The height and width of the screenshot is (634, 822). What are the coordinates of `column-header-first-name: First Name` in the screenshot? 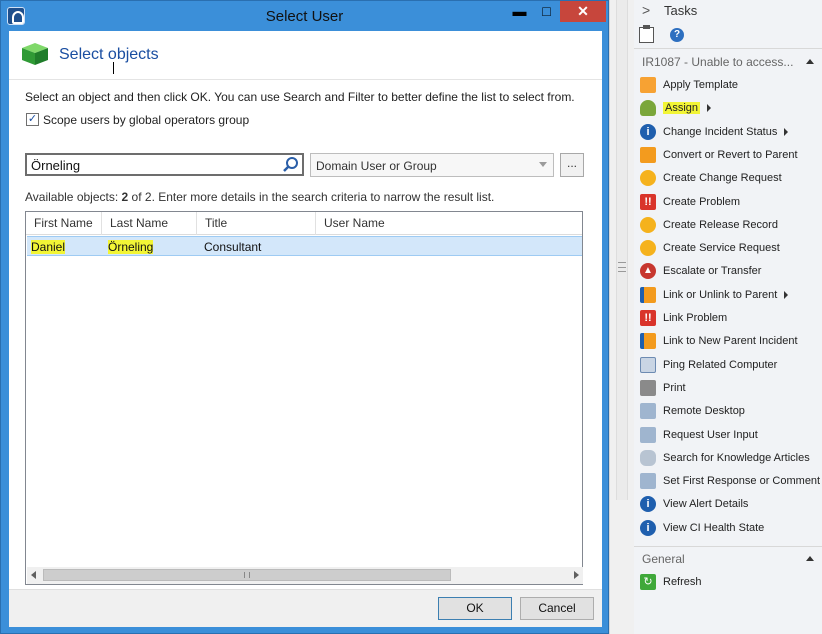 It's located at (64, 223).